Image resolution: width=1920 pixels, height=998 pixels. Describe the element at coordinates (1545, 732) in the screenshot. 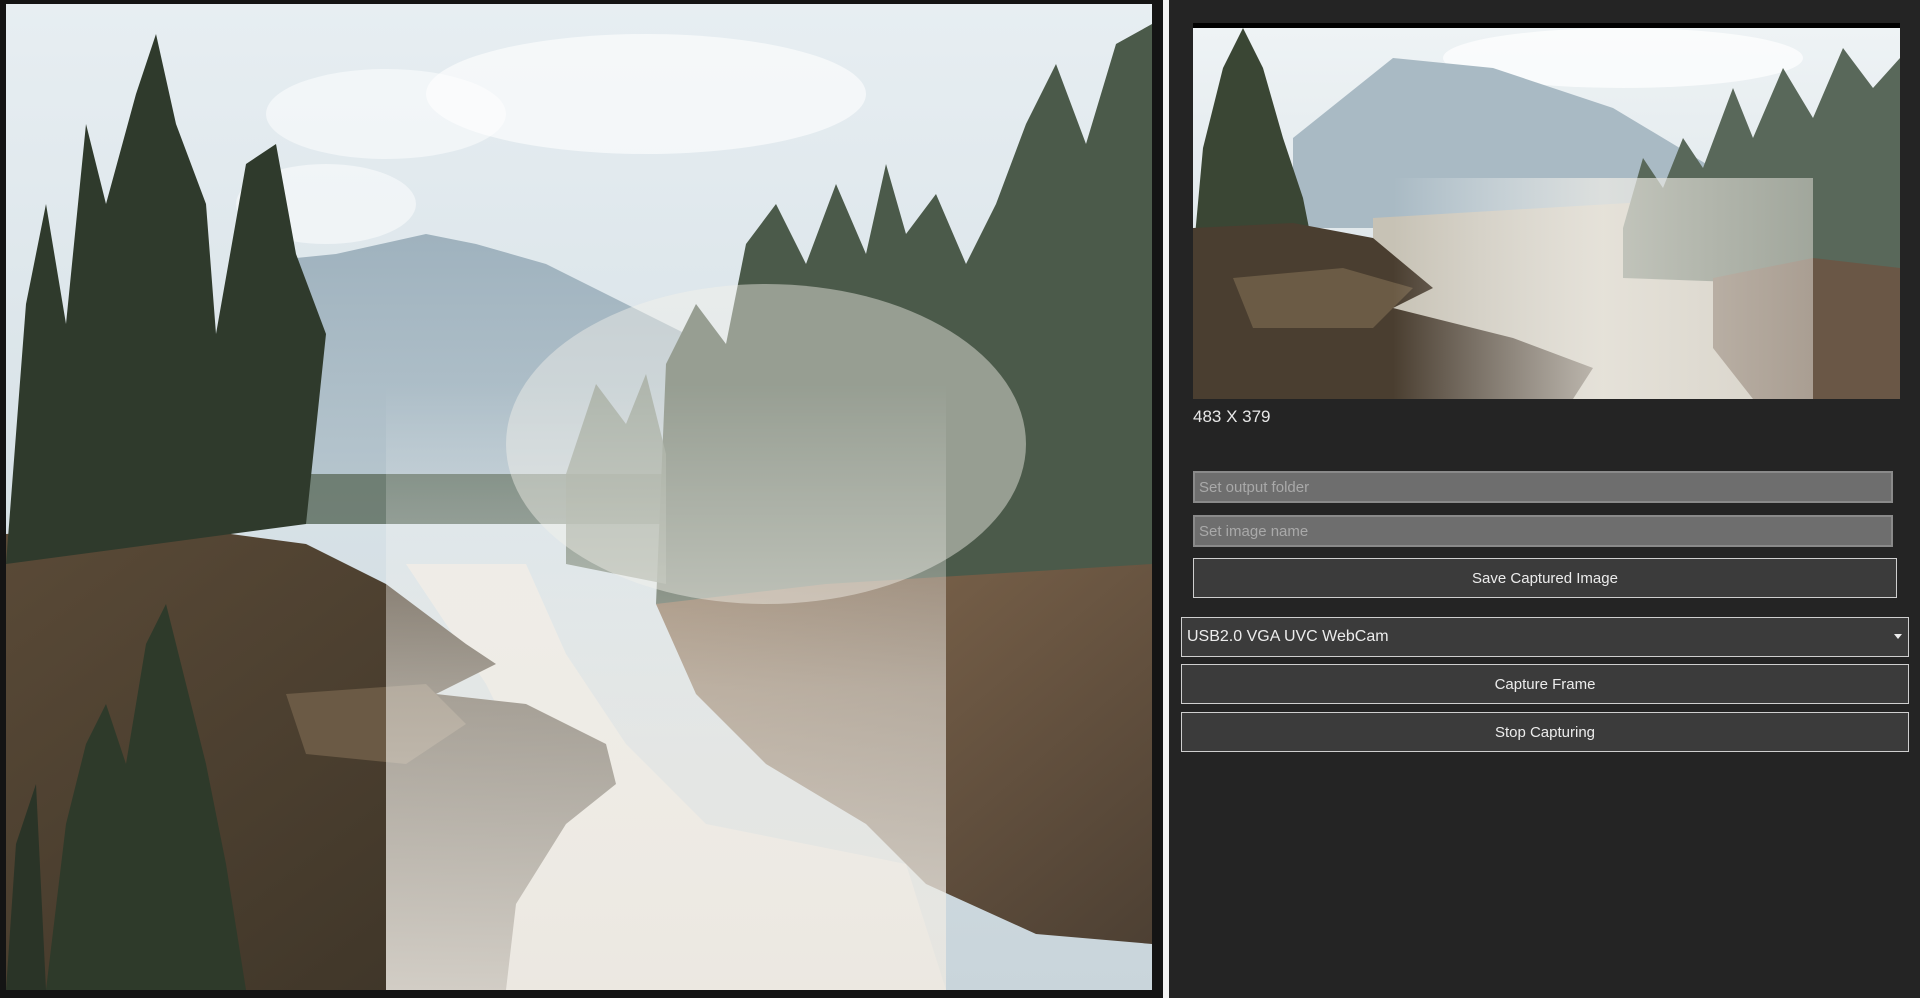

I see `stop-capturing-button: Stop Capturing` at that location.